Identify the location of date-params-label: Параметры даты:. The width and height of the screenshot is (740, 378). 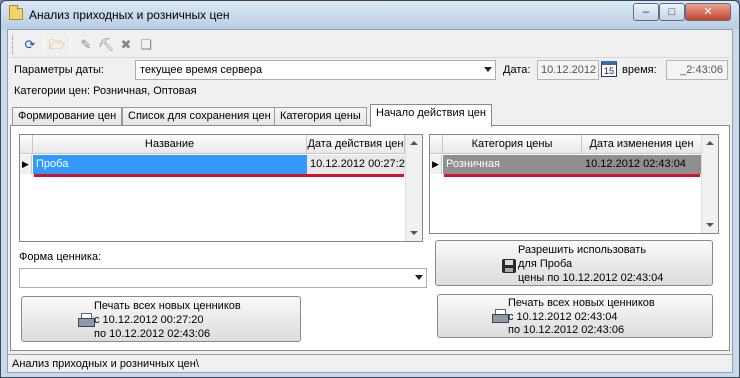
(59, 70).